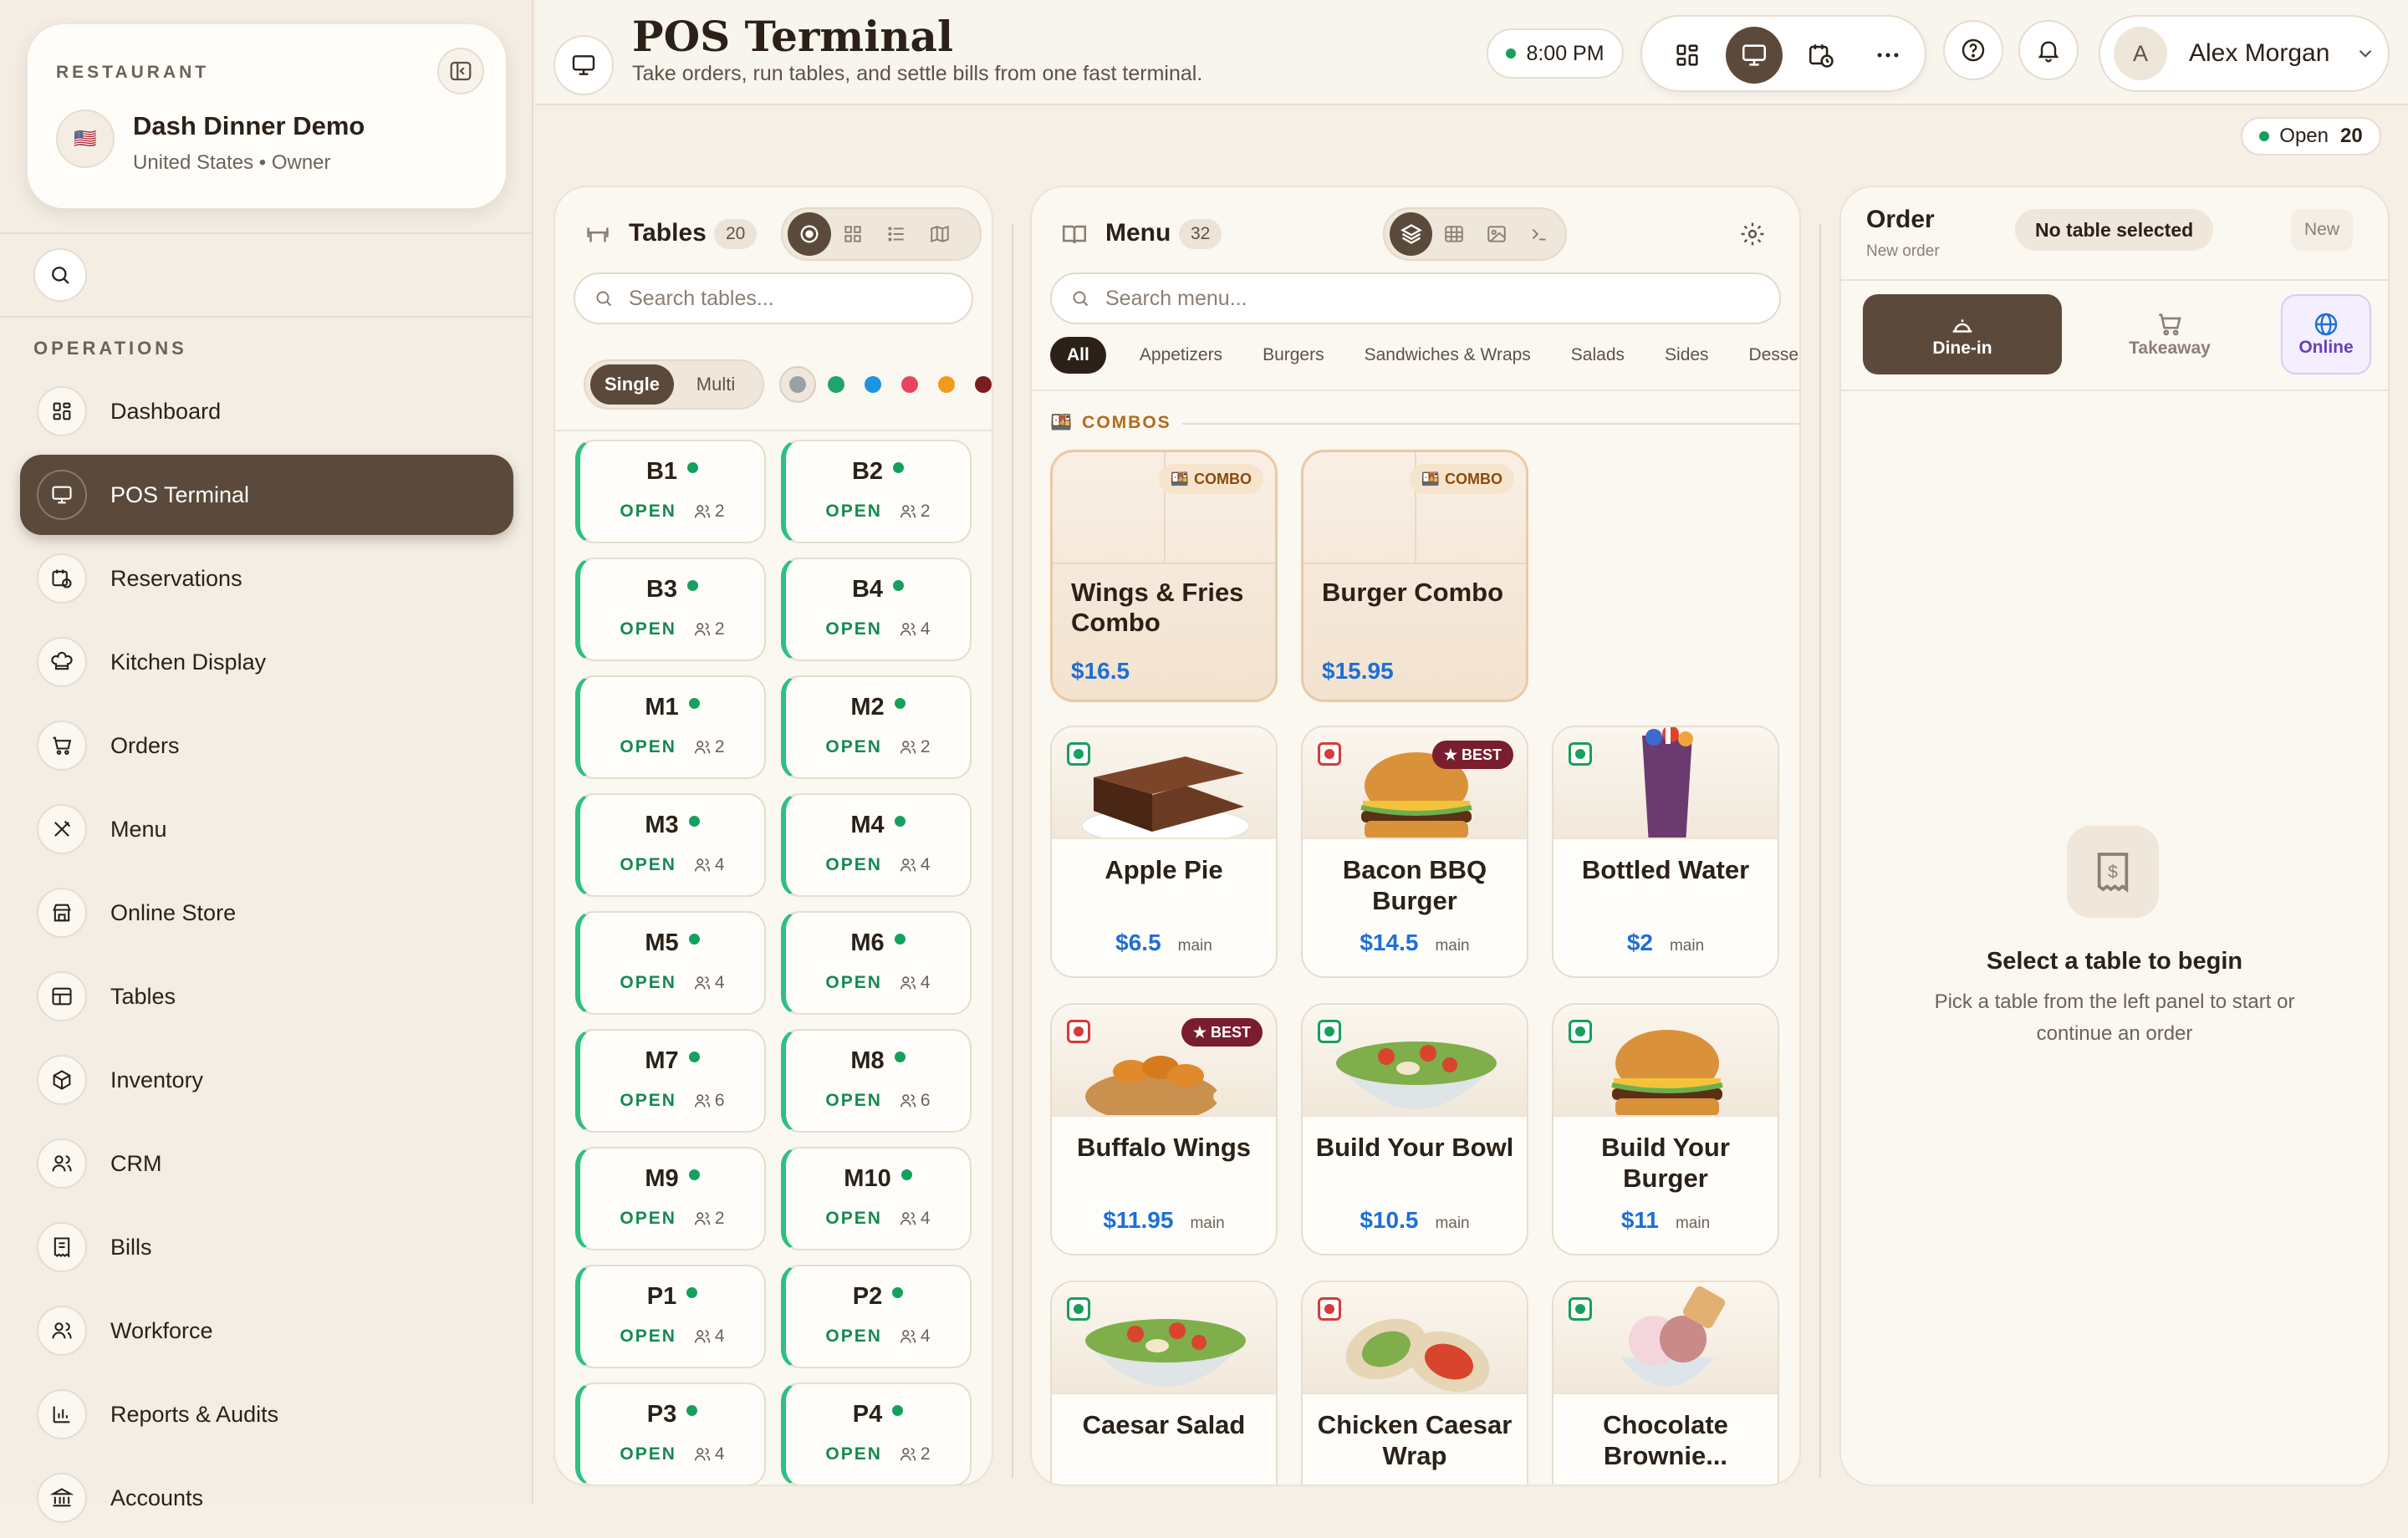 Image resolution: width=2408 pixels, height=1538 pixels. I want to click on filter-all-button, so click(798, 385).